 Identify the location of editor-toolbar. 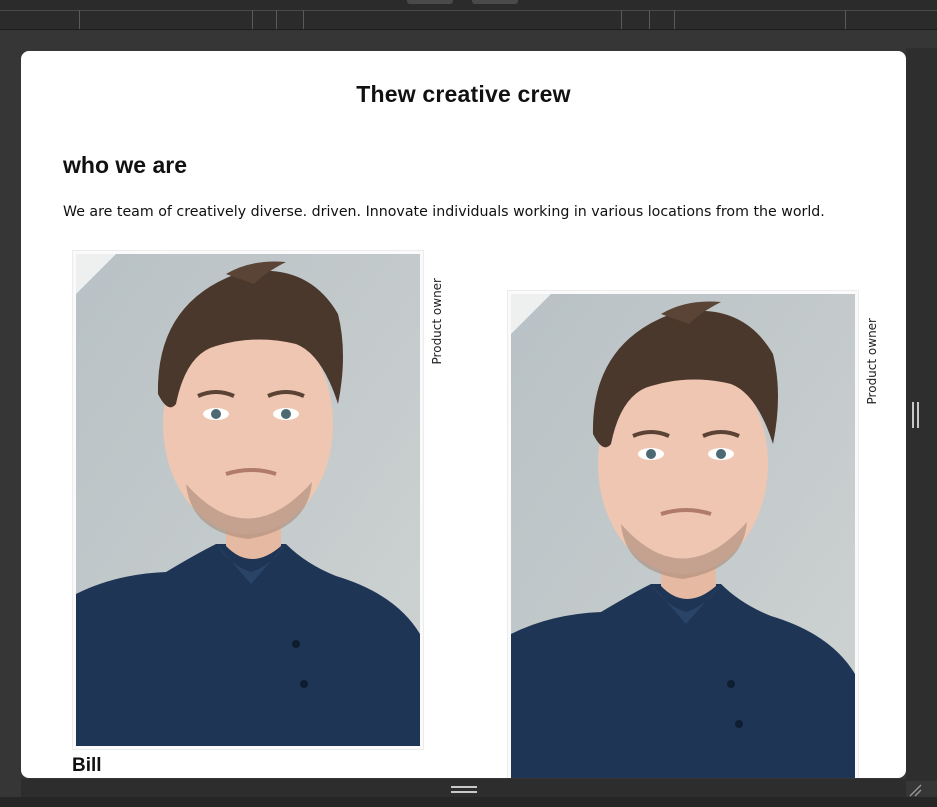
(468, 15).